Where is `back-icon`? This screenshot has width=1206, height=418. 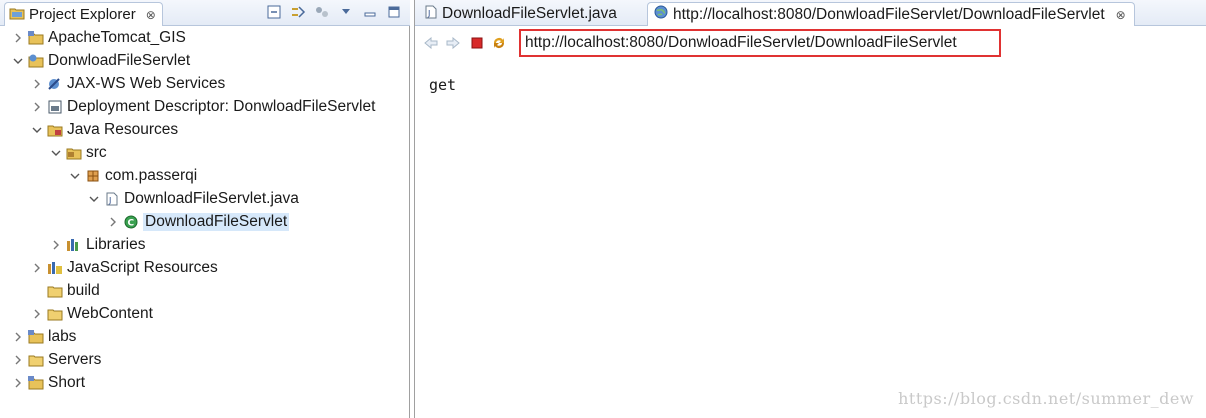 back-icon is located at coordinates (431, 43).